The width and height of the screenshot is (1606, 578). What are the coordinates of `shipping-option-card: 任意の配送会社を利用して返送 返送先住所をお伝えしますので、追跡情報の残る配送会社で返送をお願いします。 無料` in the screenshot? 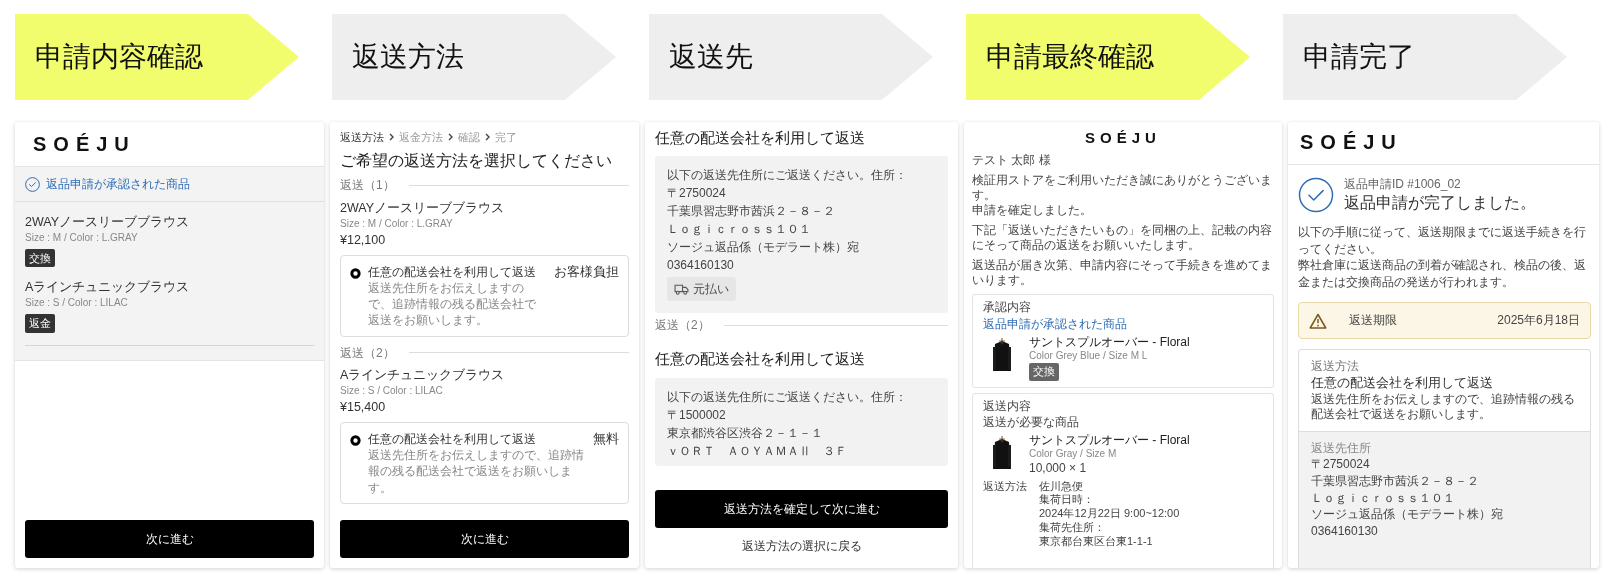 It's located at (484, 463).